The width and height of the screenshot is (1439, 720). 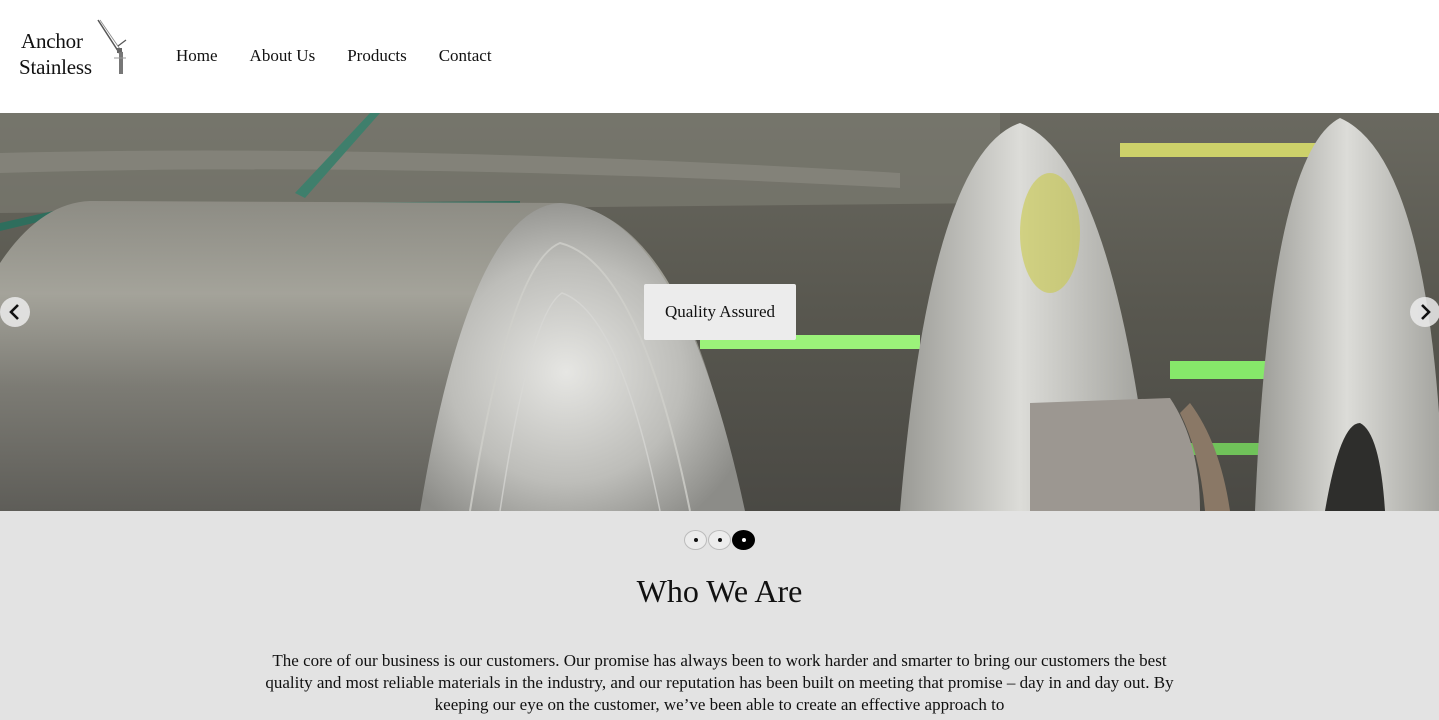 I want to click on nav-item-products: Products, so click(x=377, y=56).